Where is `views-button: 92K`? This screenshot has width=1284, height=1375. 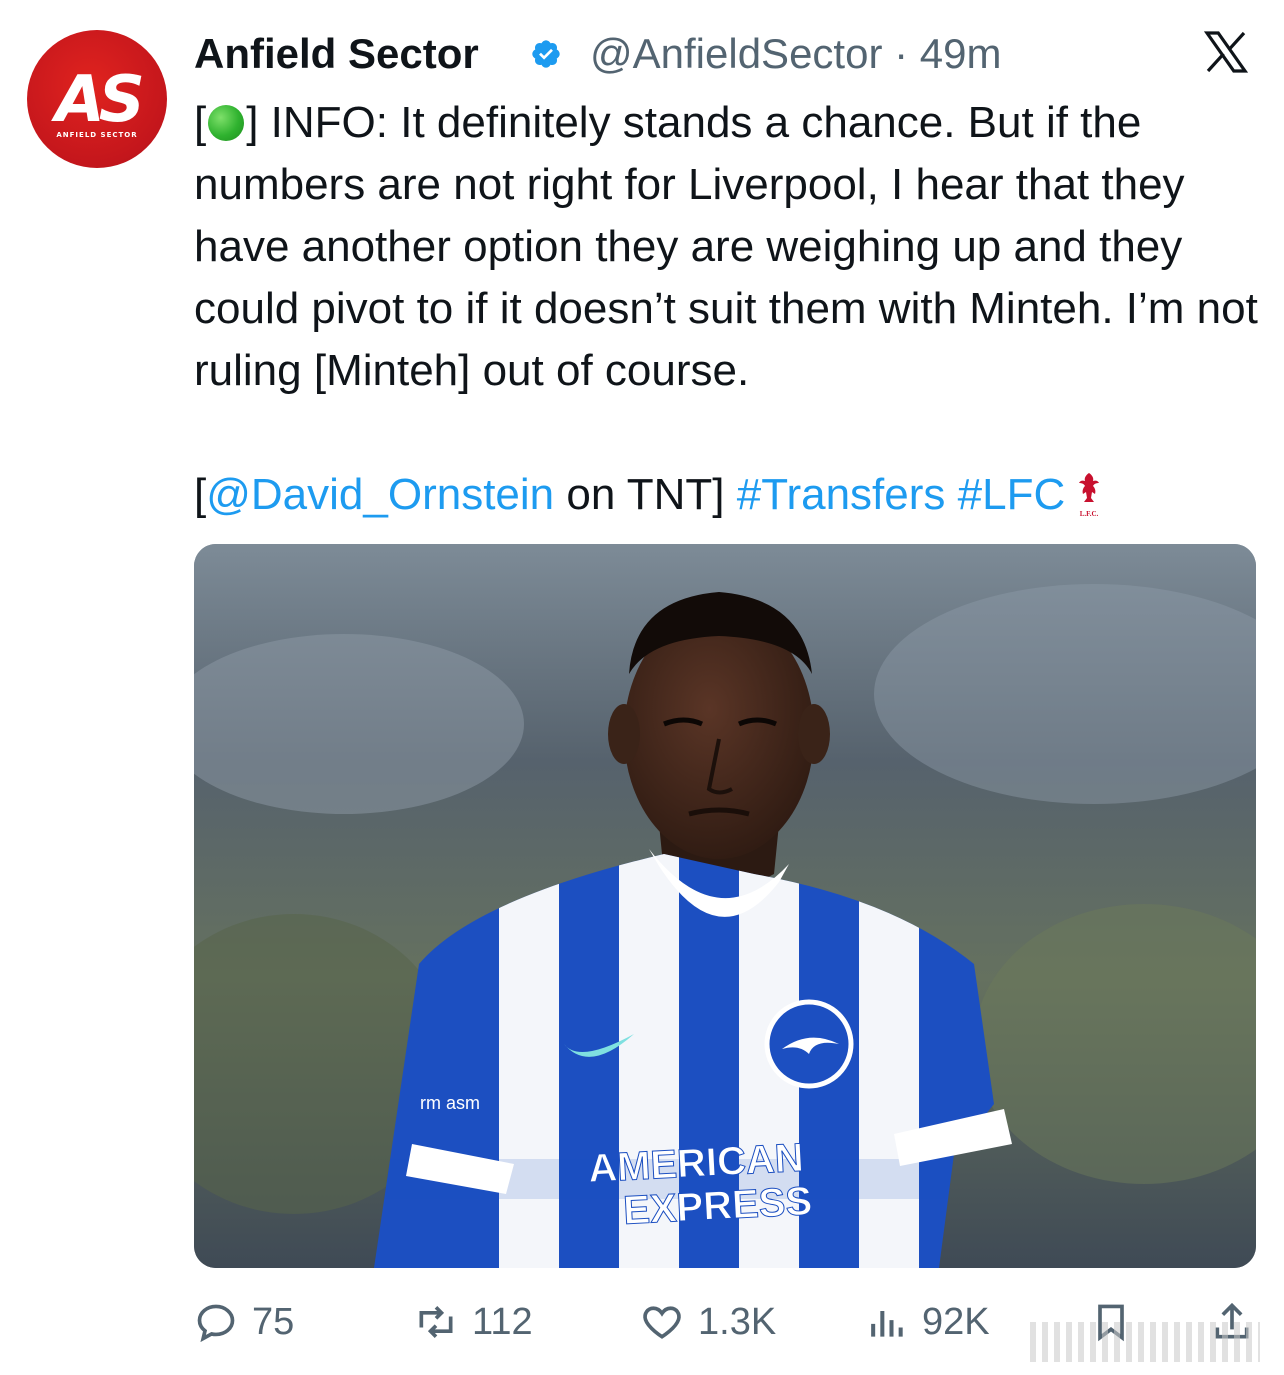 views-button: 92K is located at coordinates (927, 1322).